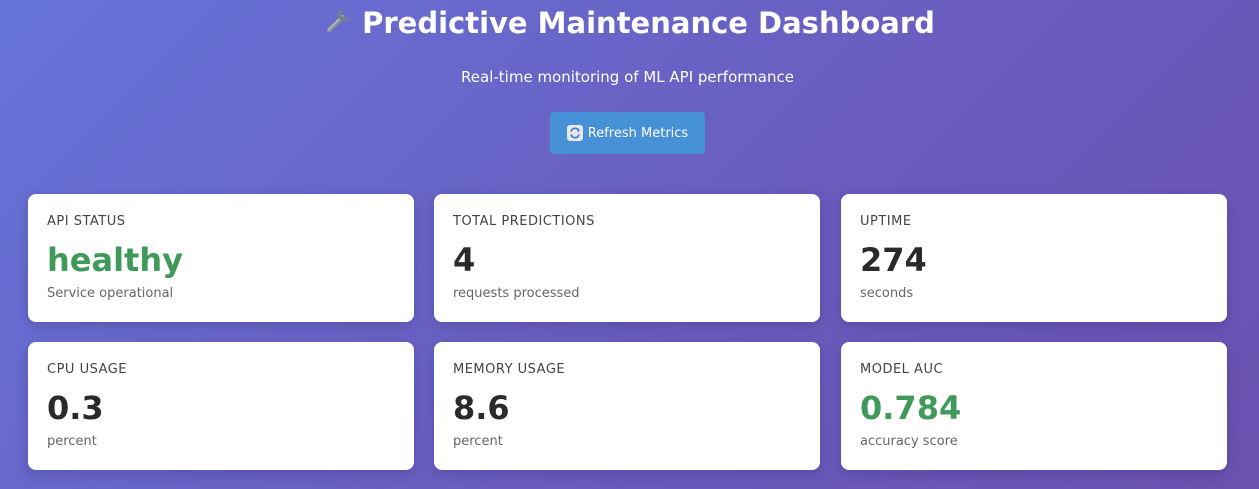 The image size is (1259, 489). Describe the element at coordinates (115, 260) in the screenshot. I see `metric-value: healthy` at that location.